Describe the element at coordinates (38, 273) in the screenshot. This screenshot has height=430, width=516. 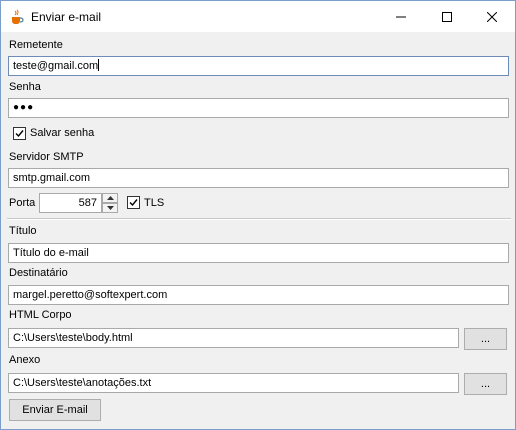
I see `recipient-label: Destinatário` at that location.